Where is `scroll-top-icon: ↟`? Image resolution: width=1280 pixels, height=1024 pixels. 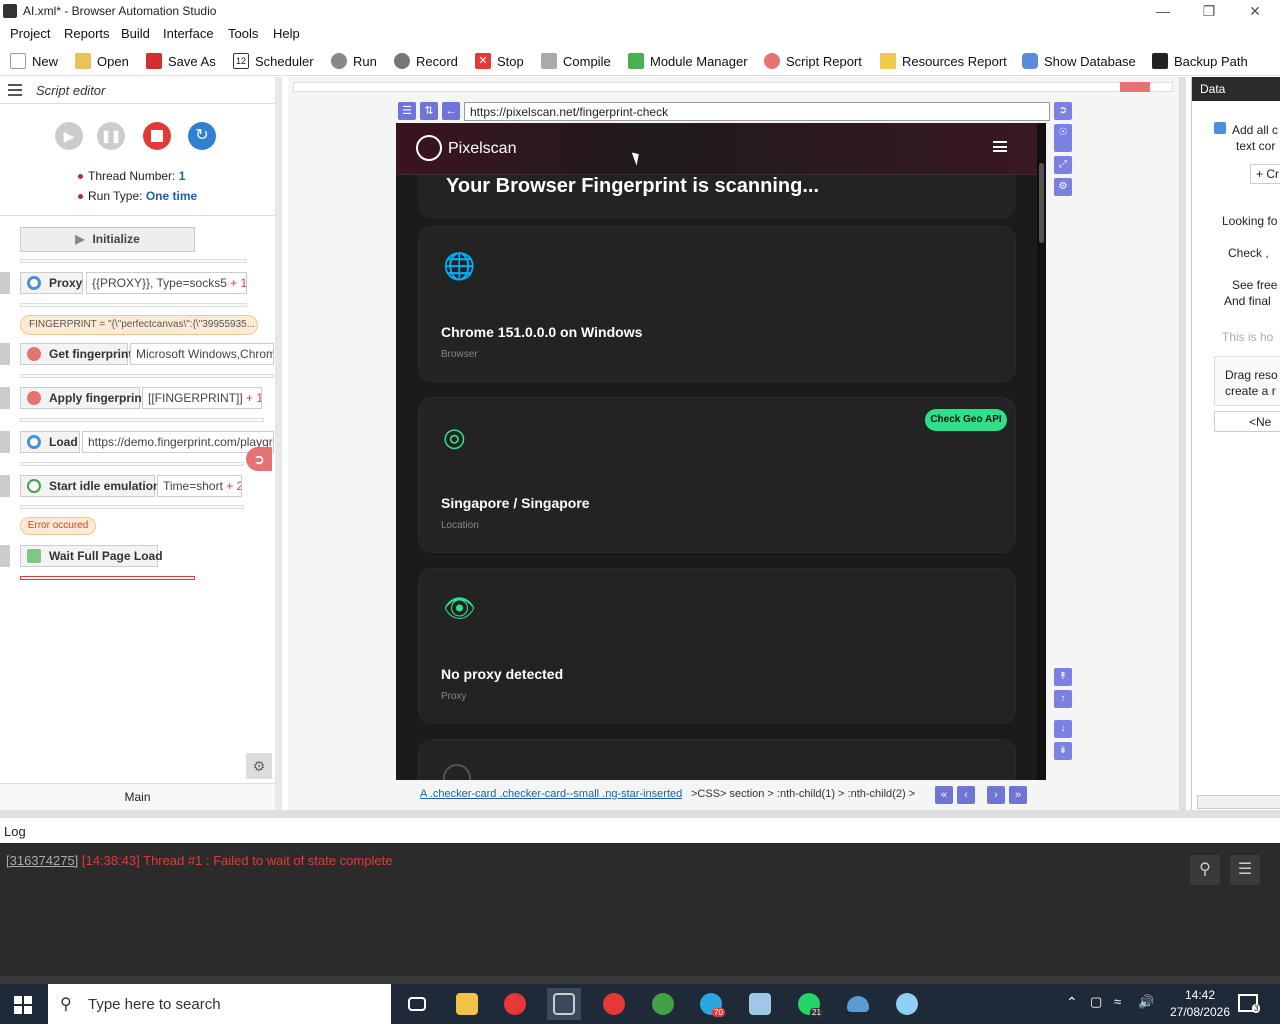 scroll-top-icon: ↟ is located at coordinates (1063, 677).